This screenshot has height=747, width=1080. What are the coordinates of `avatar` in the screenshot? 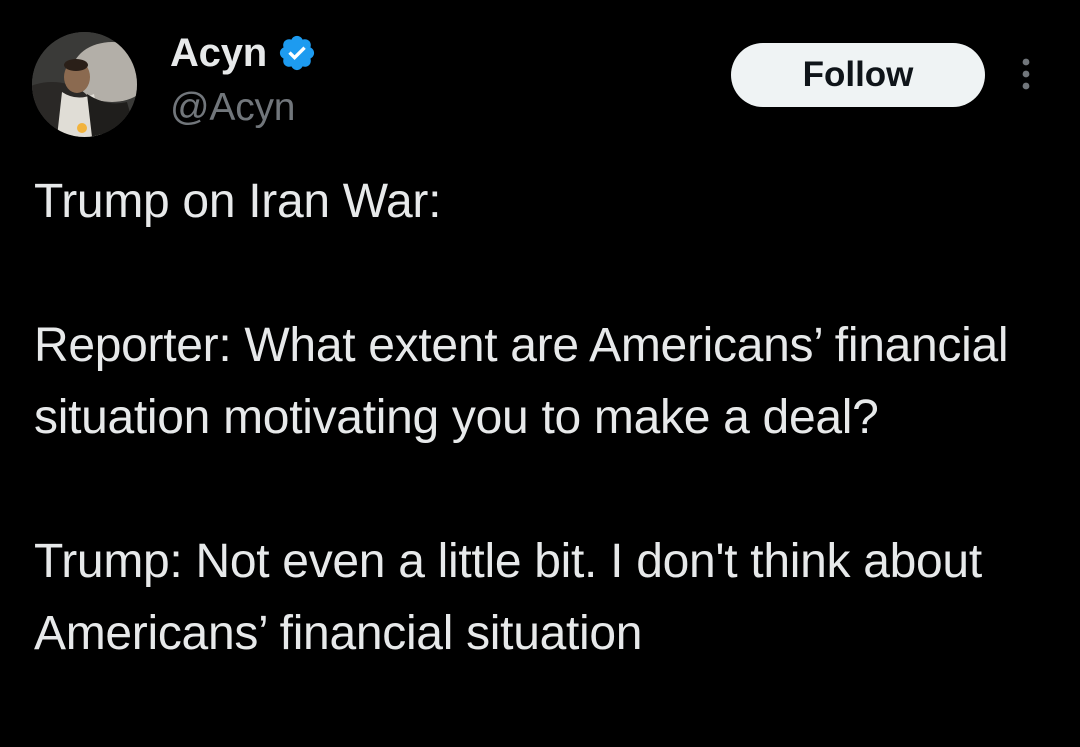 It's located at (84, 84).